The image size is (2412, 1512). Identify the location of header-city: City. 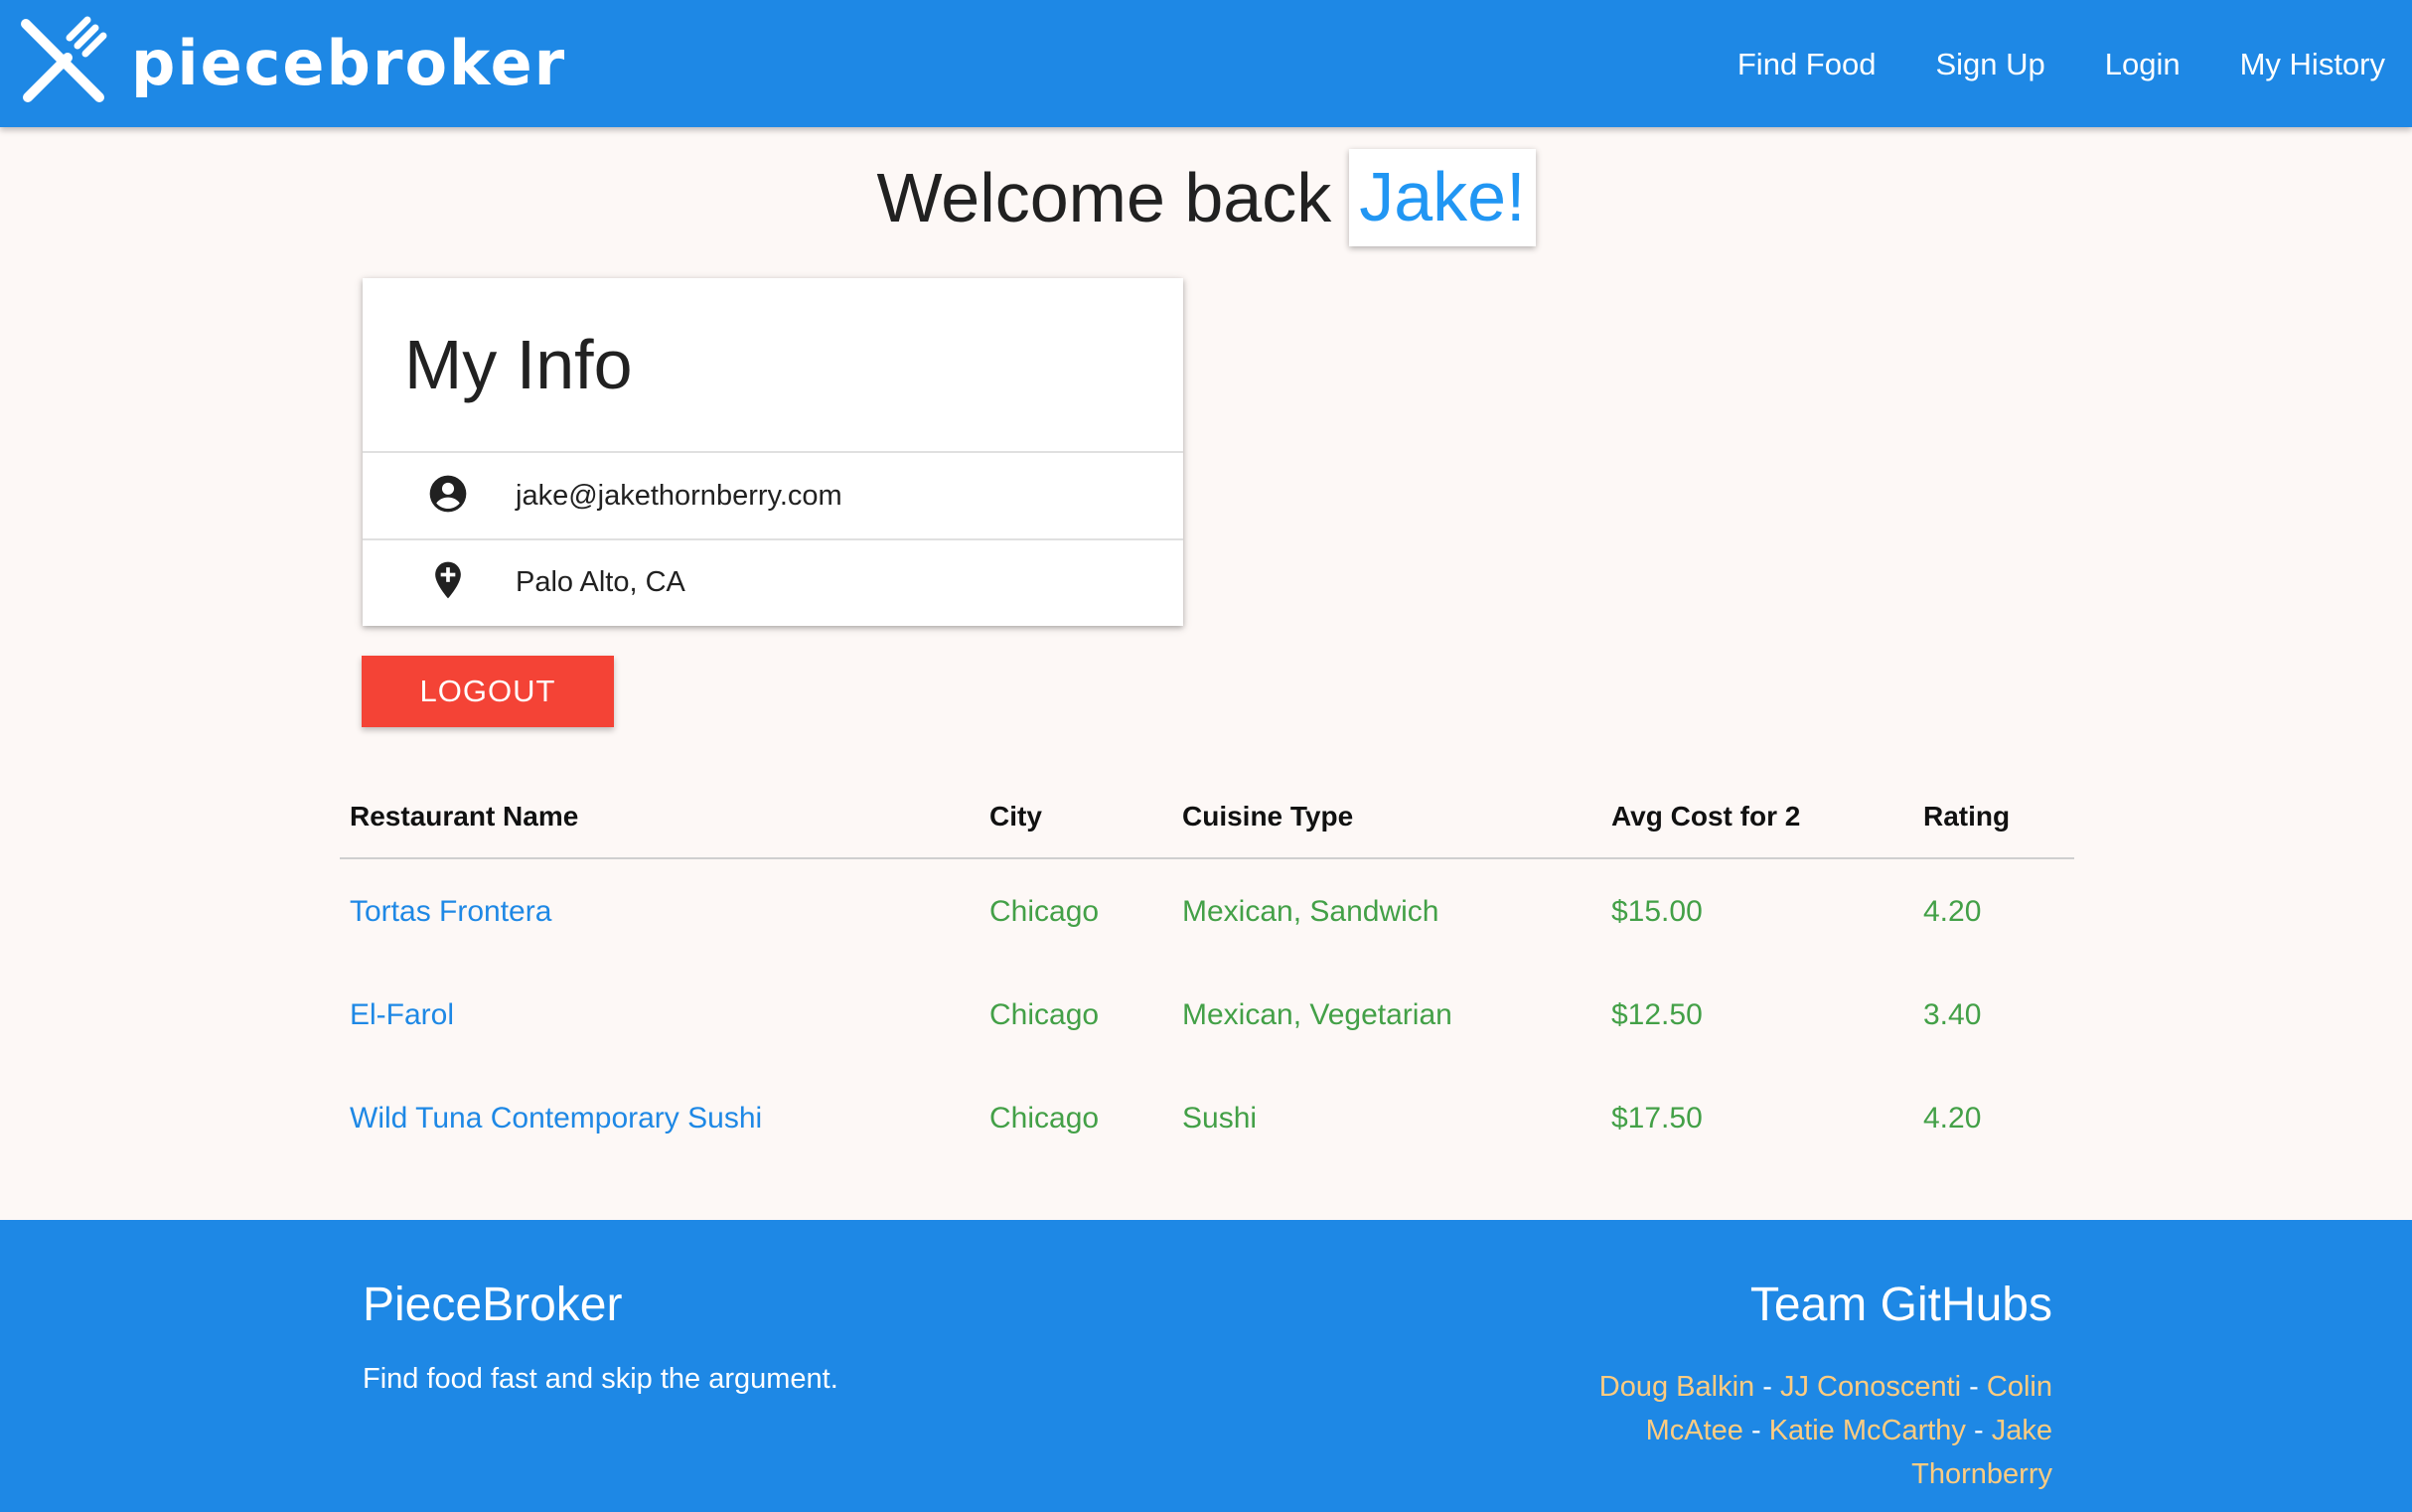
(1076, 817).